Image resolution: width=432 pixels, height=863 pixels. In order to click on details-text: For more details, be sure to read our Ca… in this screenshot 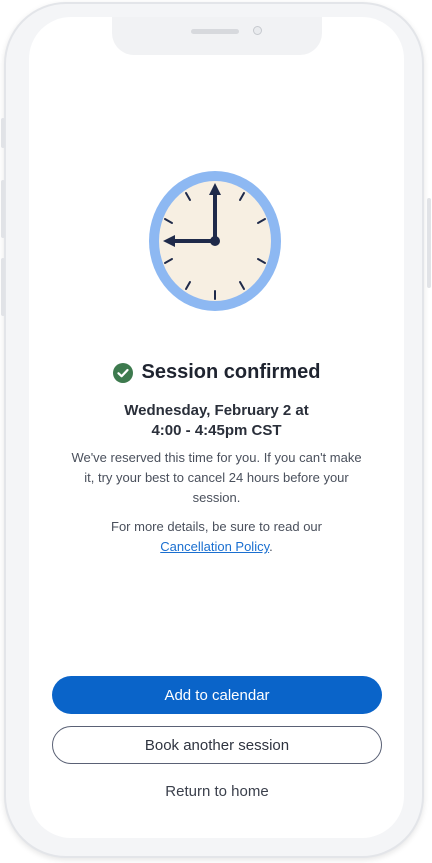, I will do `click(216, 537)`.